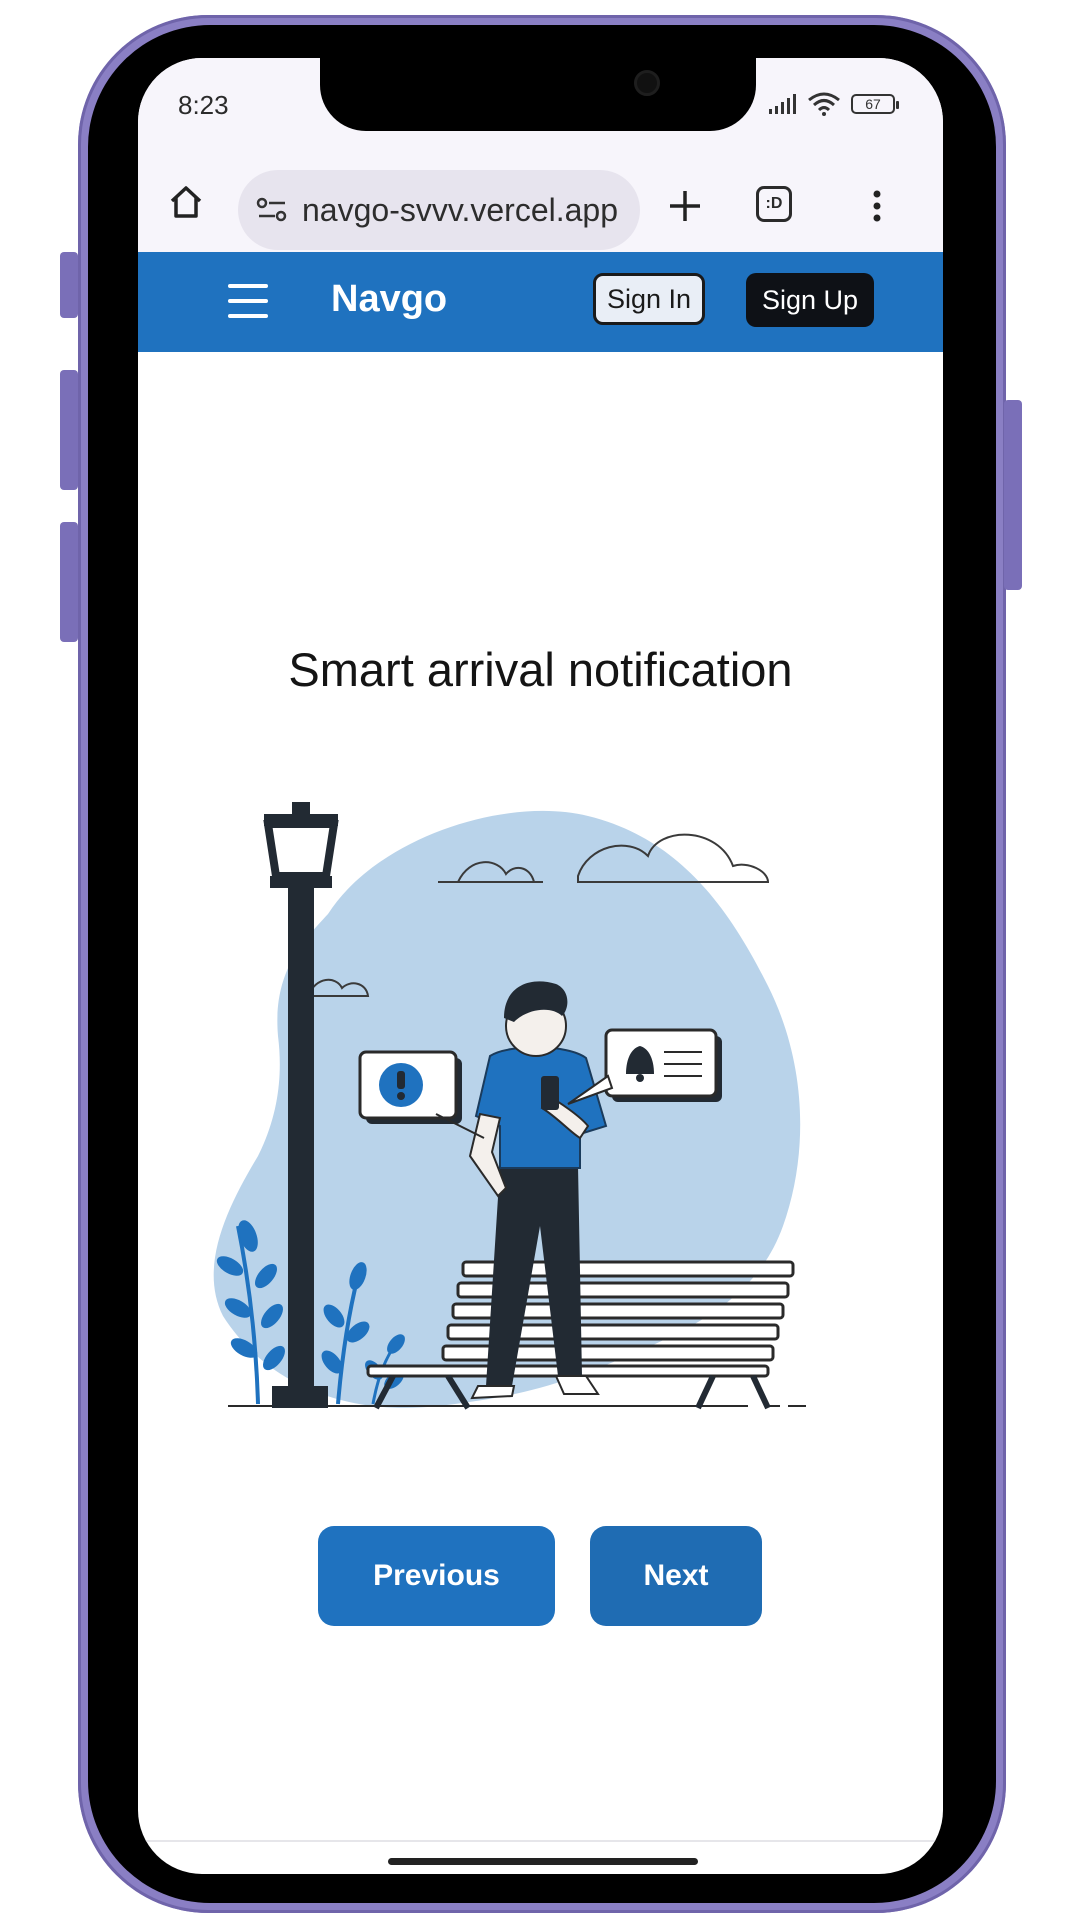 The width and height of the screenshot is (1080, 1920). I want to click on home-button, so click(186, 202).